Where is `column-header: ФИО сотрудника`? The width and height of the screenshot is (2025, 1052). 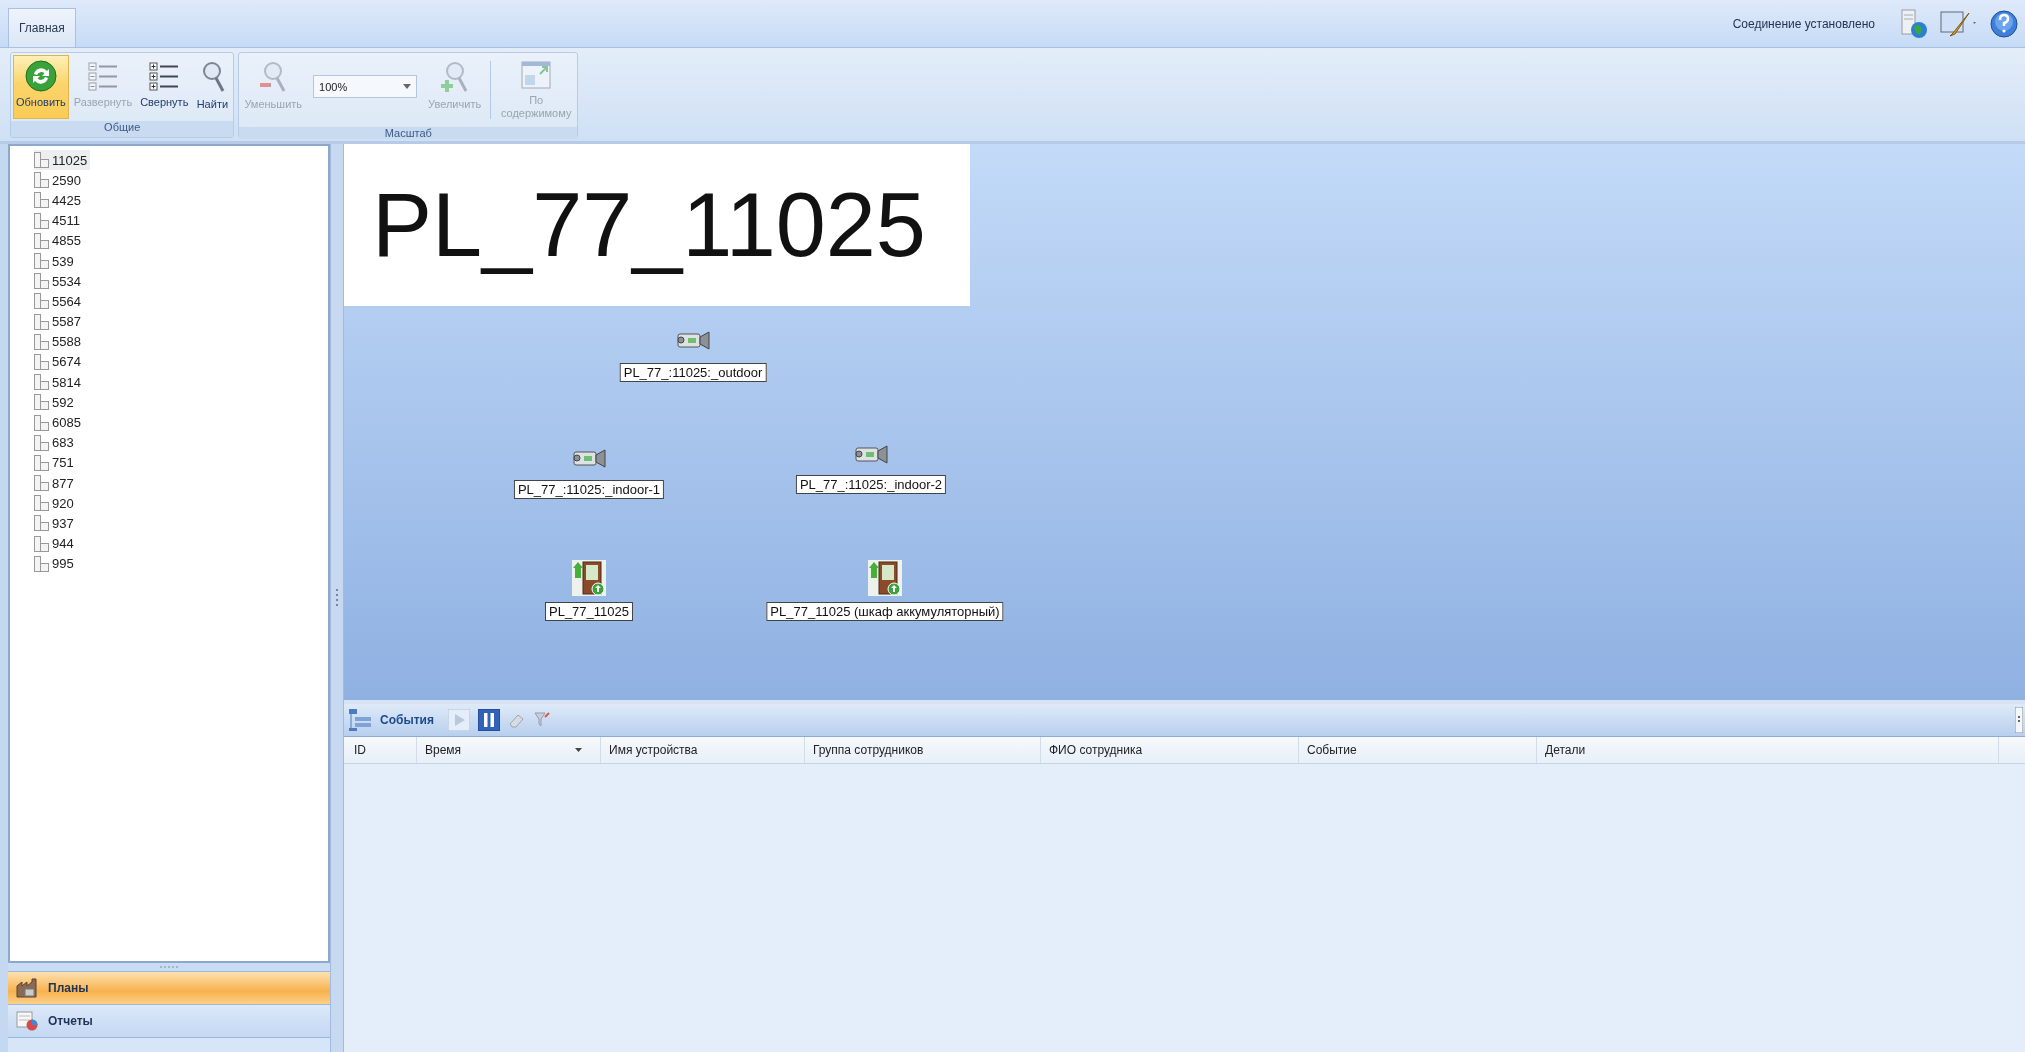
column-header: ФИО сотрудника is located at coordinates (1170, 750).